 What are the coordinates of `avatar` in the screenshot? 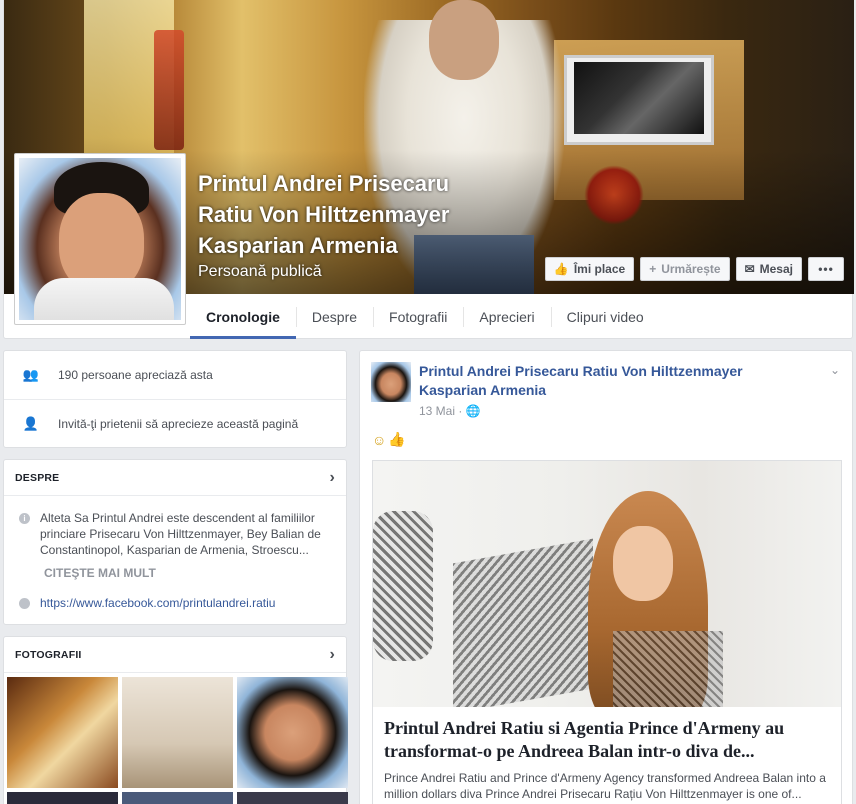 It's located at (391, 382).